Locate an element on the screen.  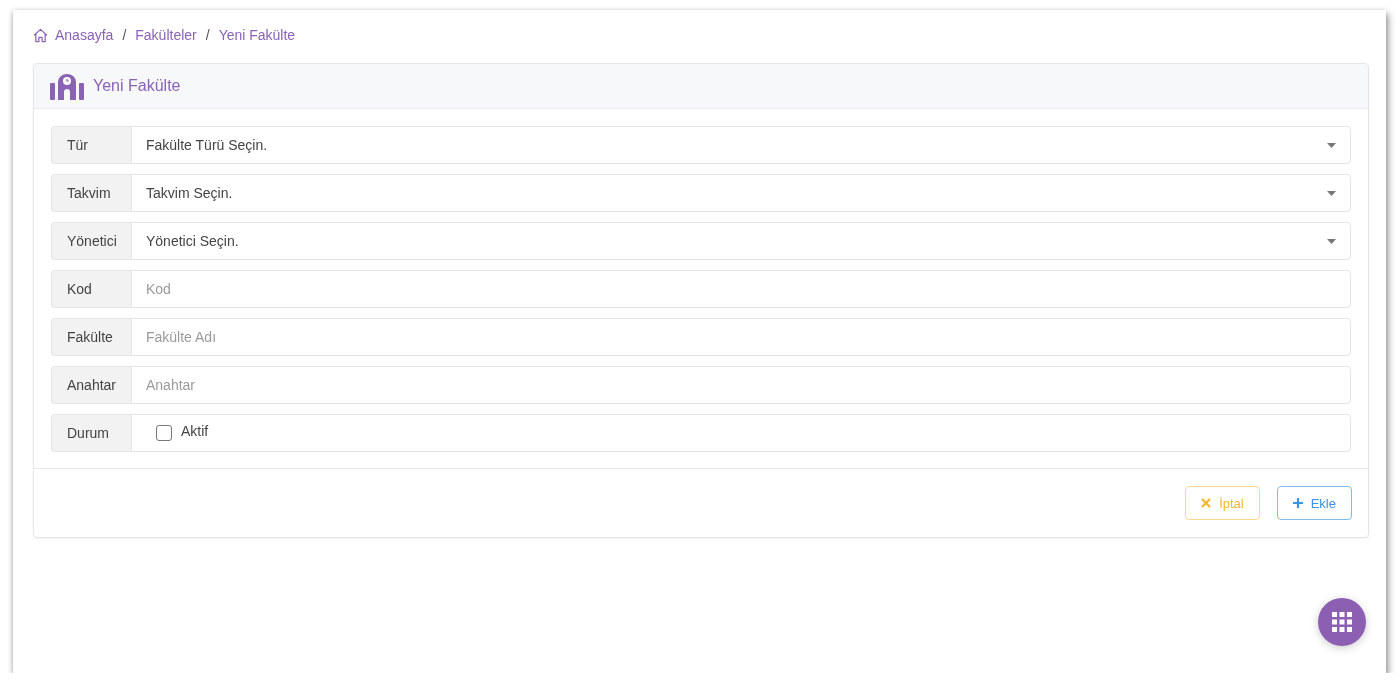
add-button: Ekle is located at coordinates (1314, 503).